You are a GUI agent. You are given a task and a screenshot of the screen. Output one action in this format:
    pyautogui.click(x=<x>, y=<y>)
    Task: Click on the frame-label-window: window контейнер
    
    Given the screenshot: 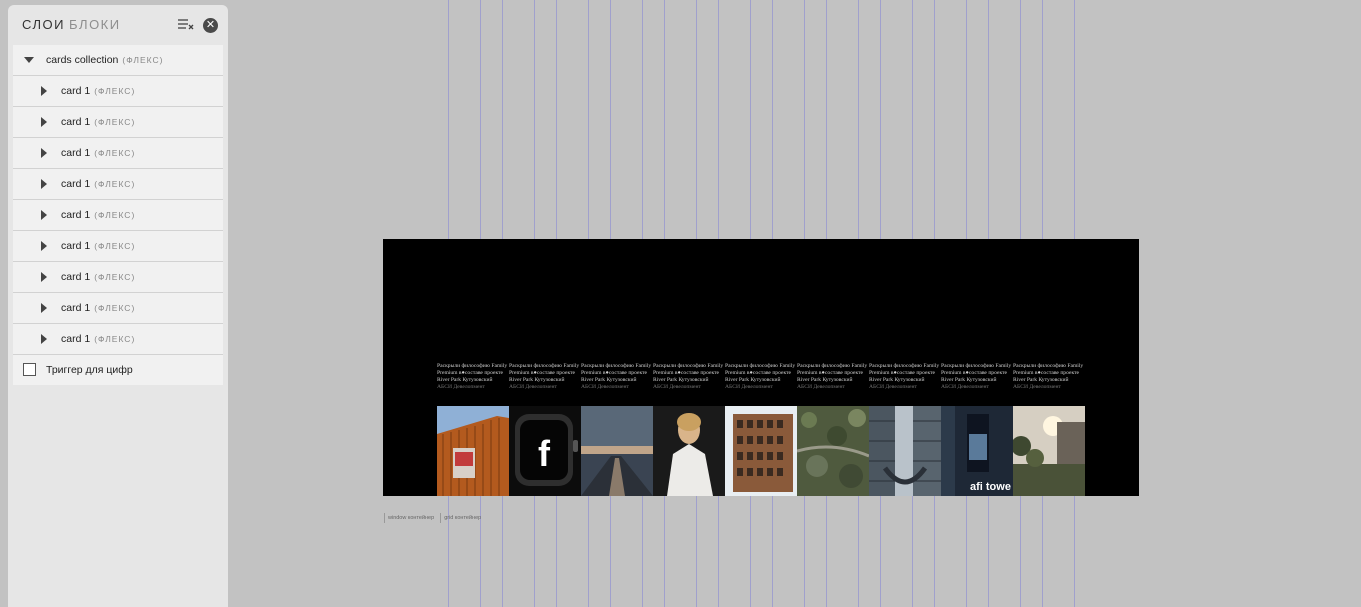 What is the action you would take?
    pyautogui.click(x=410, y=518)
    